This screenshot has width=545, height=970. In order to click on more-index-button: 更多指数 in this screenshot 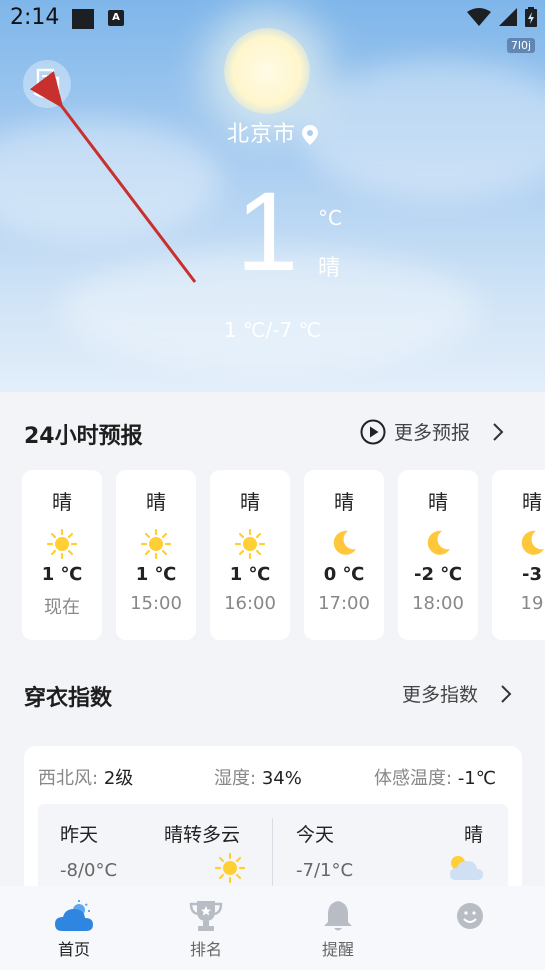, I will do `click(457, 693)`.